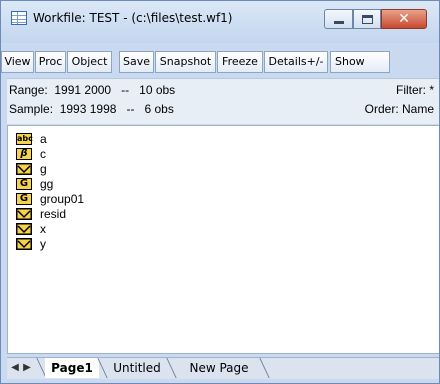 The image size is (440, 384). I want to click on snapshot-button: Snapshot, so click(185, 62).